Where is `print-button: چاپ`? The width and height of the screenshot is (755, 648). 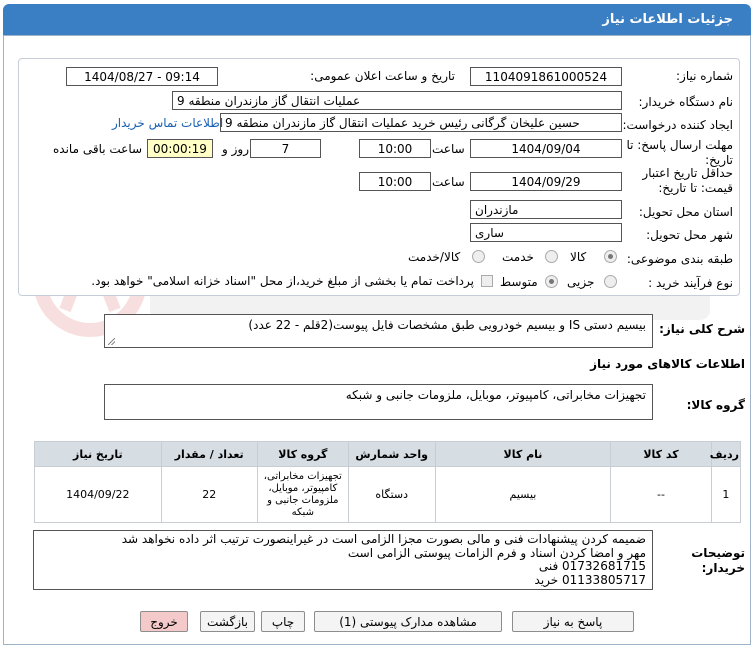
print-button: چاپ is located at coordinates (283, 621).